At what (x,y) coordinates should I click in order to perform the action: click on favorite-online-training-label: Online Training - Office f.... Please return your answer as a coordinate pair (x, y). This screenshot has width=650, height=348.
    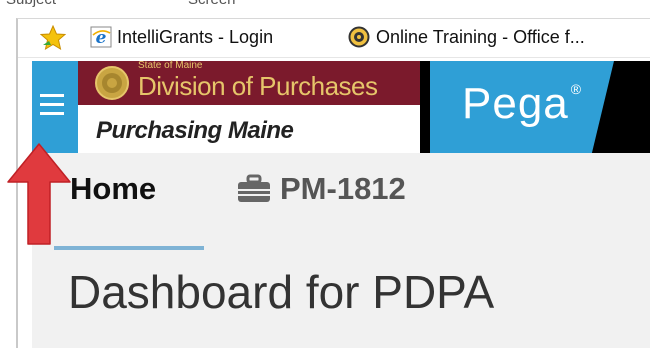
    Looking at the image, I should click on (480, 36).